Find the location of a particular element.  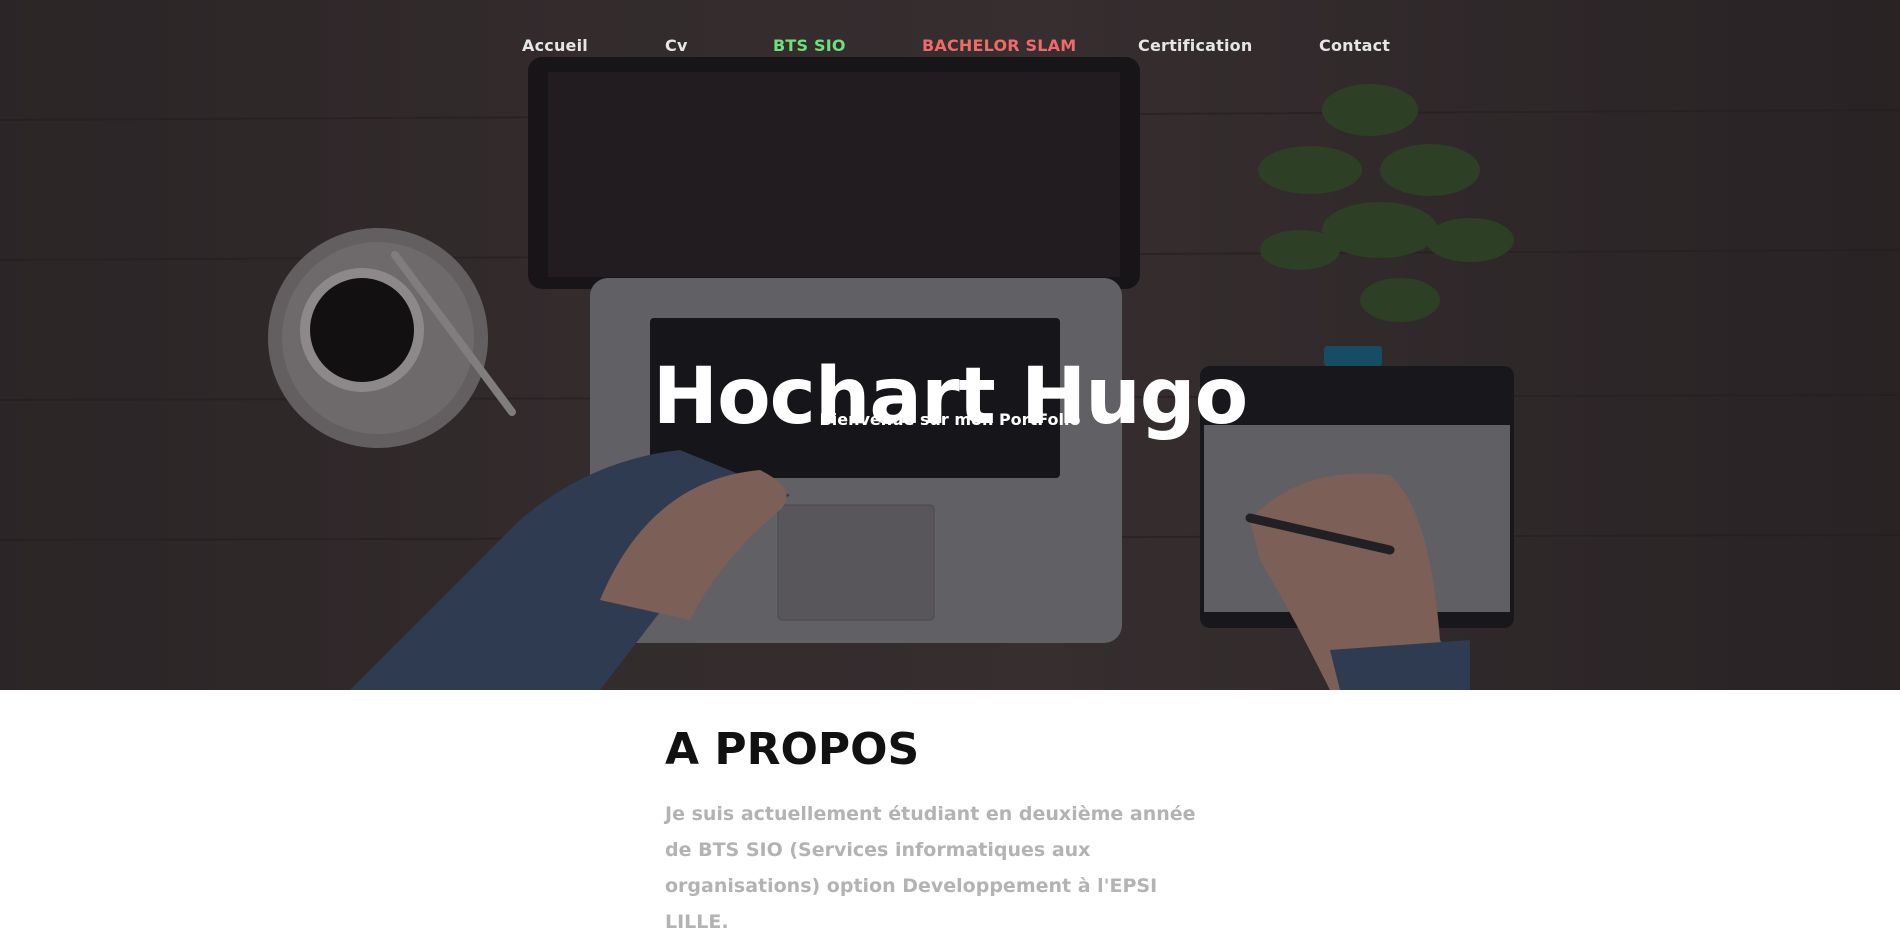

nav-link-bachelor-slam: BACHELOR SLAM is located at coordinates (999, 45).